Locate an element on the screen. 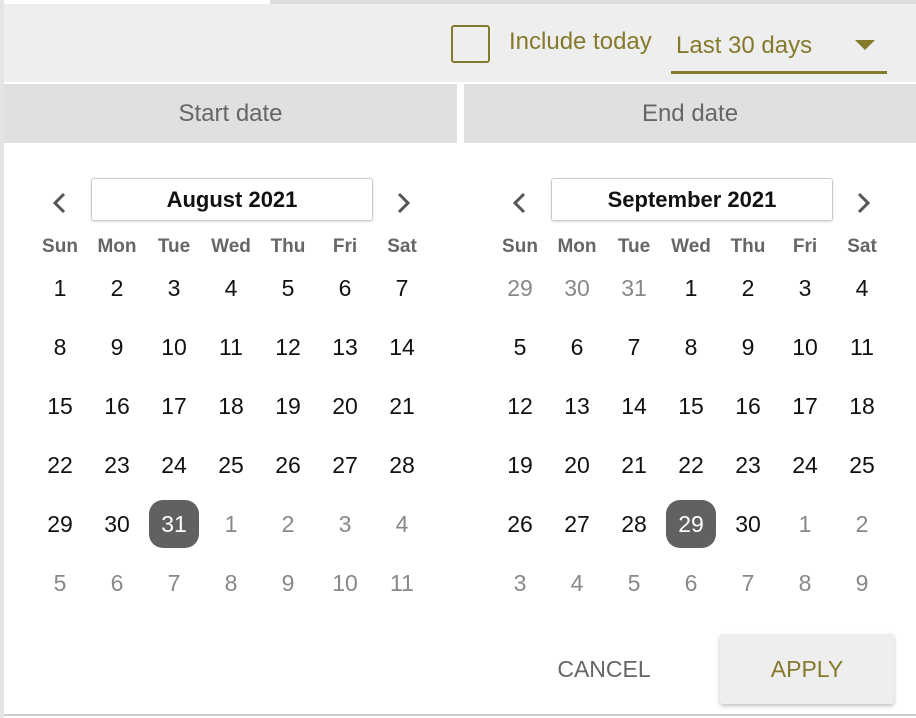  selected-day: 31 is located at coordinates (174, 524).